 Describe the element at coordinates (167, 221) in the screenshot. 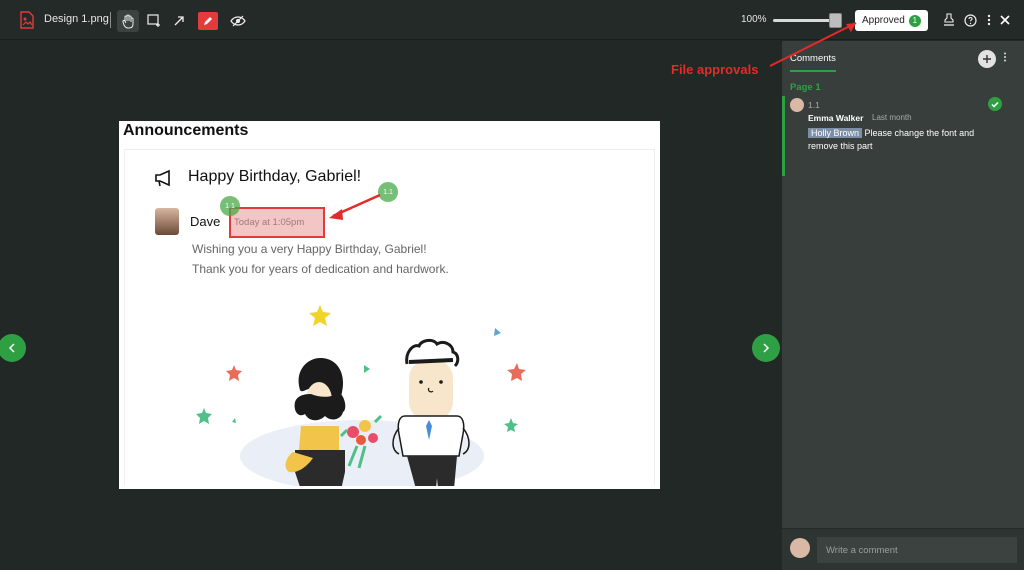

I see `author-avatar` at that location.